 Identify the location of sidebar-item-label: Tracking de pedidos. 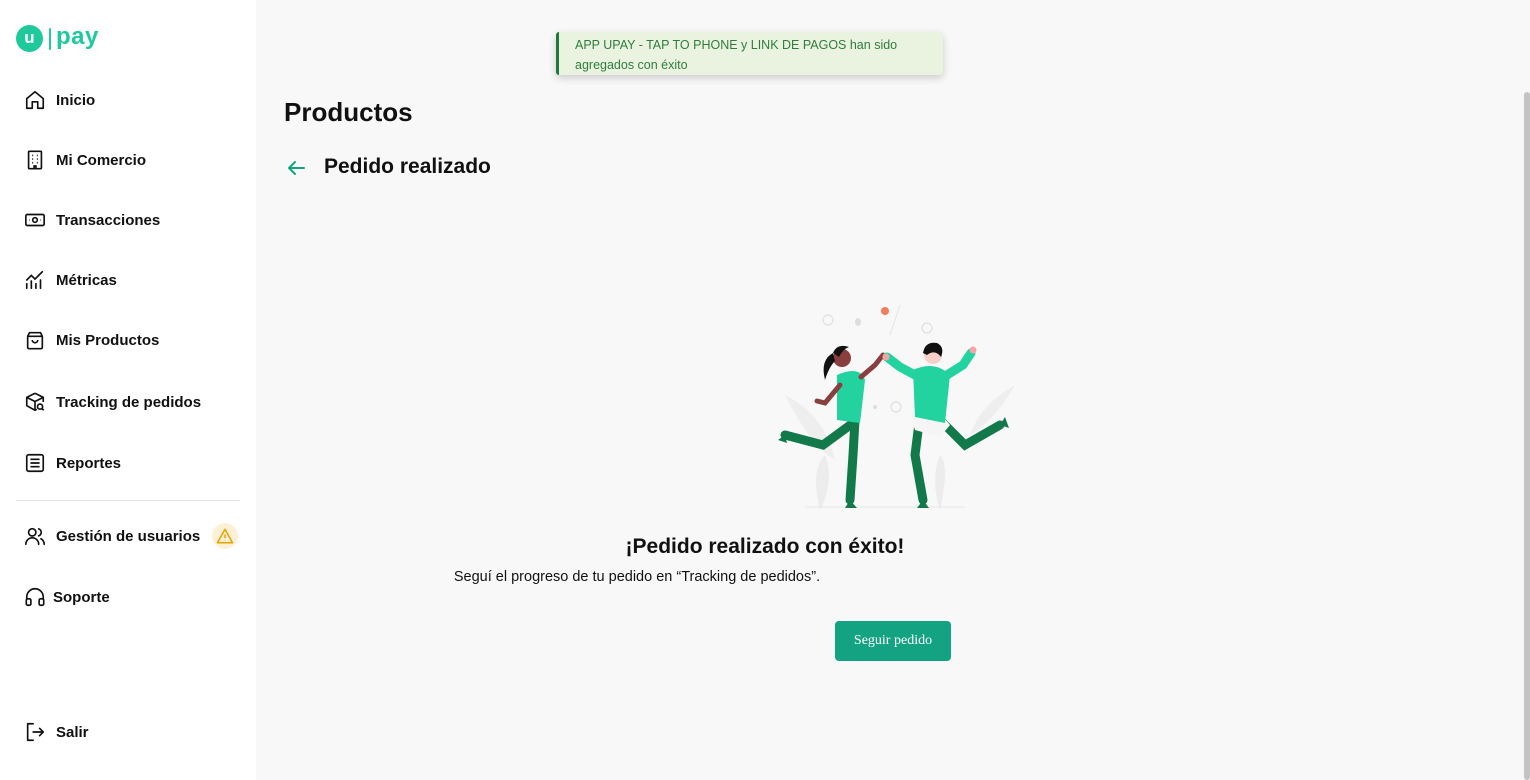
(129, 402).